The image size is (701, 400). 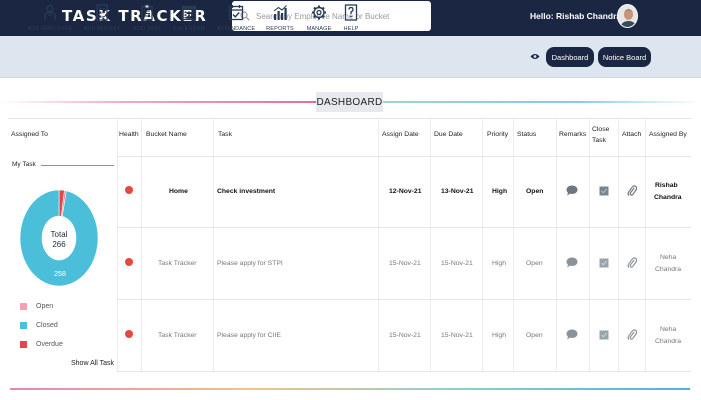 I want to click on bucket-name: Home, so click(x=178, y=191).